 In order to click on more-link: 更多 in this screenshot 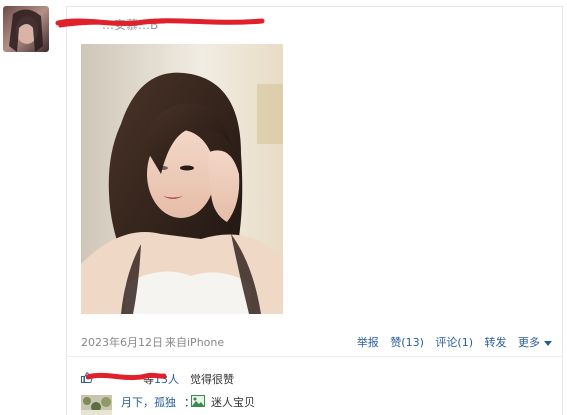, I will do `click(535, 342)`.